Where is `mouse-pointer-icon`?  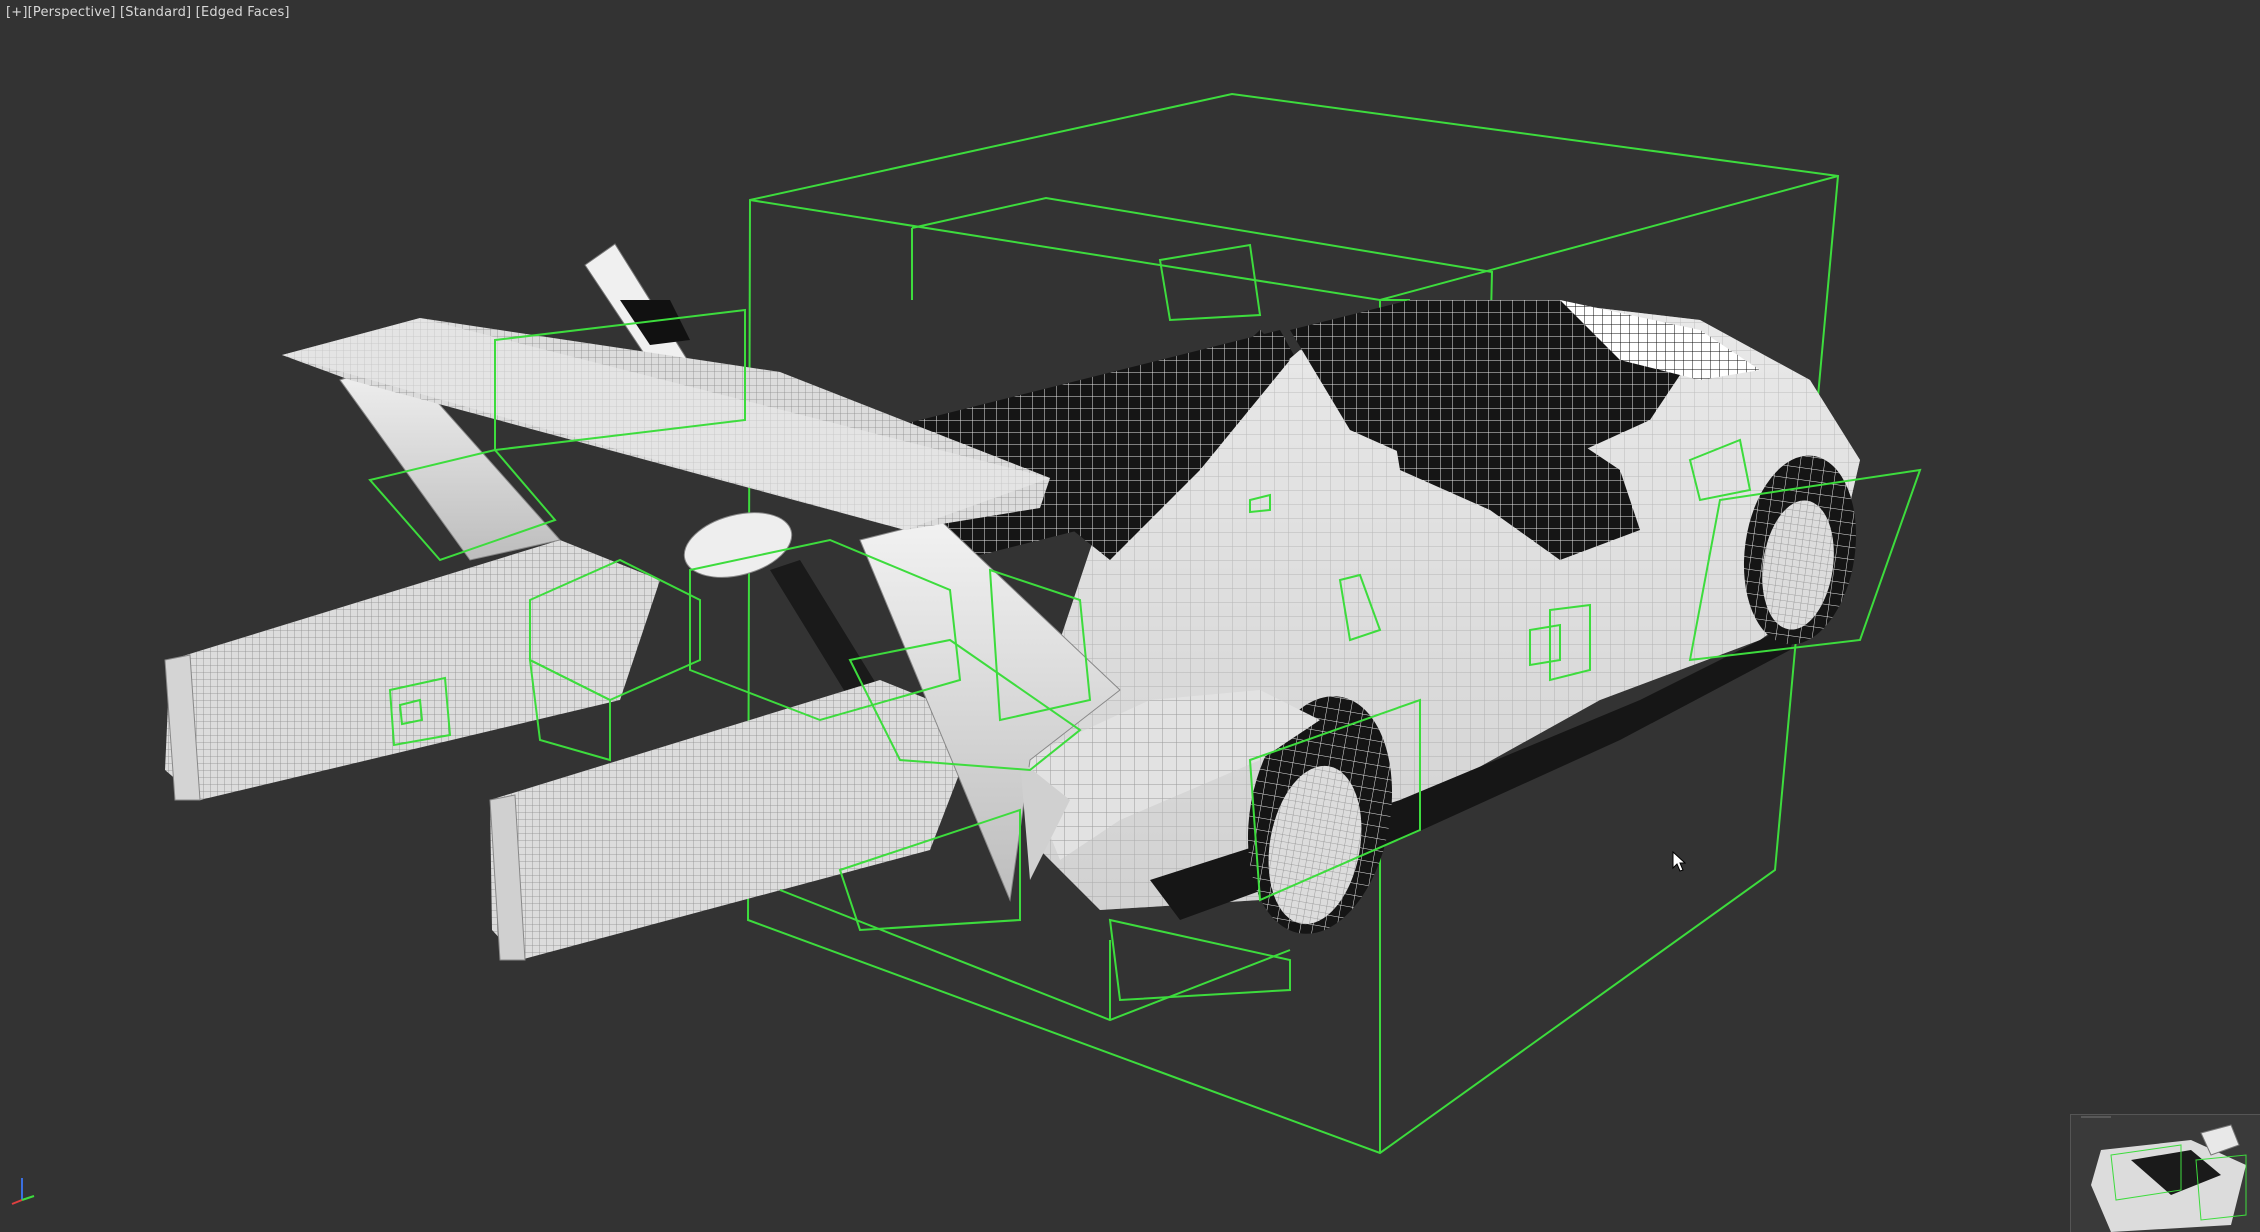
mouse-pointer-icon is located at coordinates (1679, 861).